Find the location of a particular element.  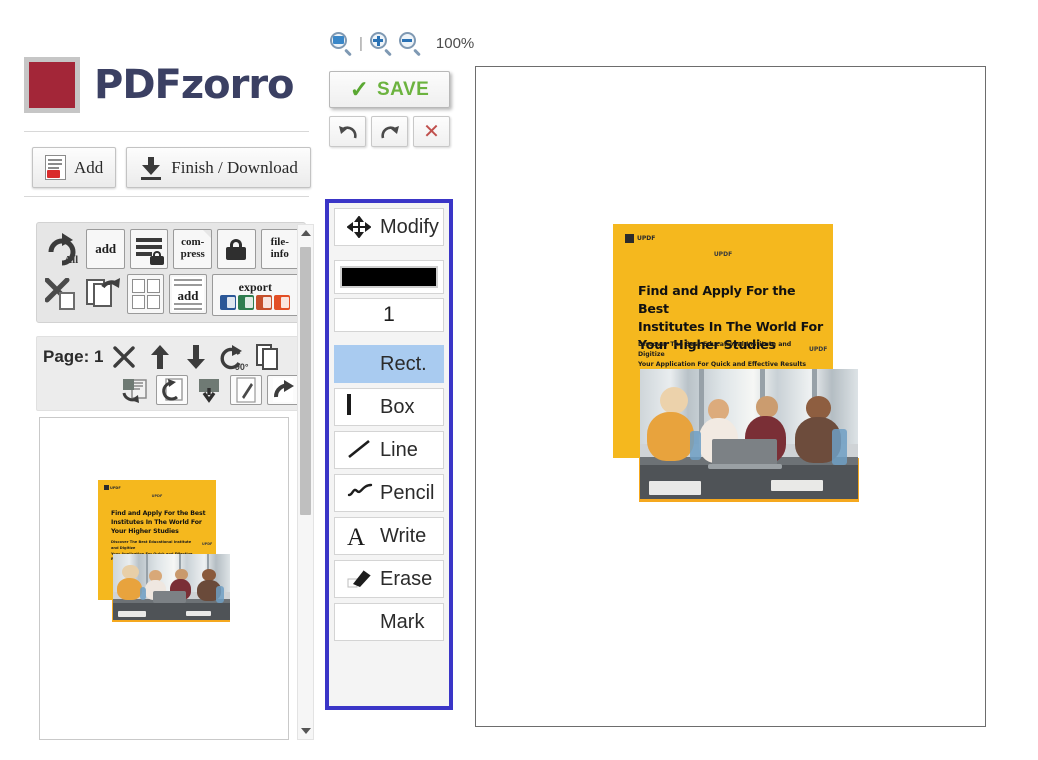

move-page-up-button is located at coordinates (160, 357).